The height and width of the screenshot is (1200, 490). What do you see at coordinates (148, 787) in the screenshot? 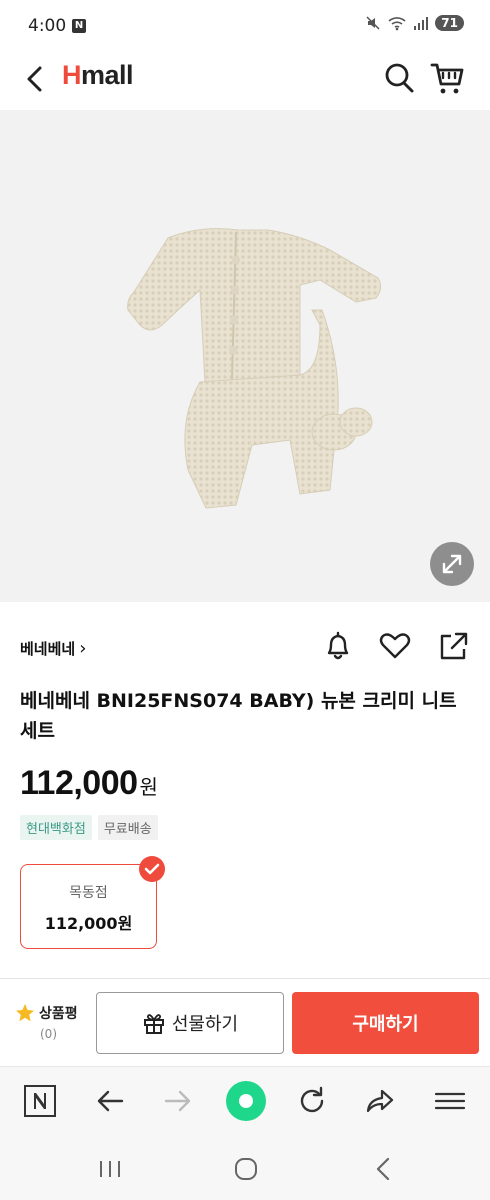
I see `price-unit: 원` at bounding box center [148, 787].